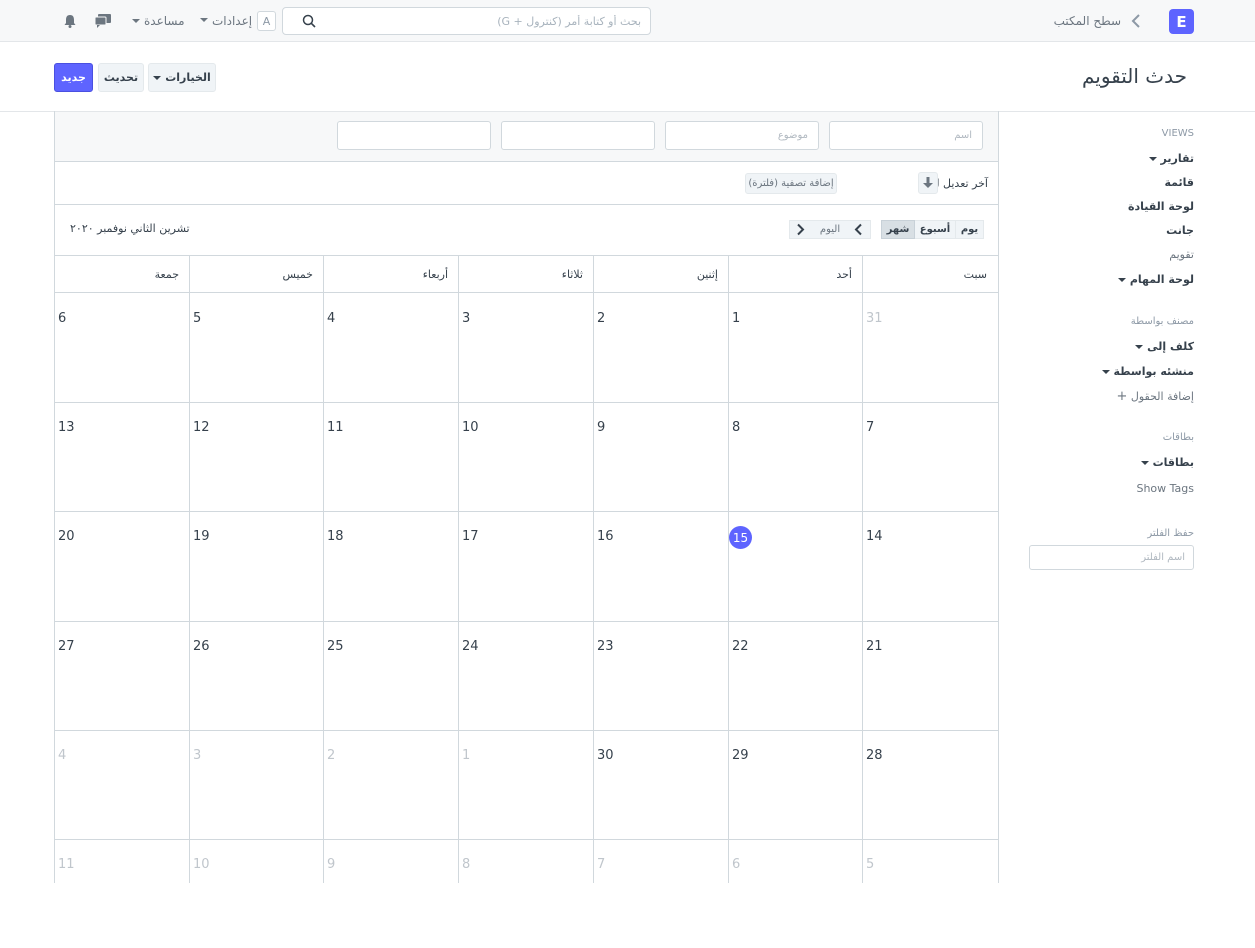  Describe the element at coordinates (1180, 230) in the screenshot. I see `sidebar-item-gantt: جانت` at that location.